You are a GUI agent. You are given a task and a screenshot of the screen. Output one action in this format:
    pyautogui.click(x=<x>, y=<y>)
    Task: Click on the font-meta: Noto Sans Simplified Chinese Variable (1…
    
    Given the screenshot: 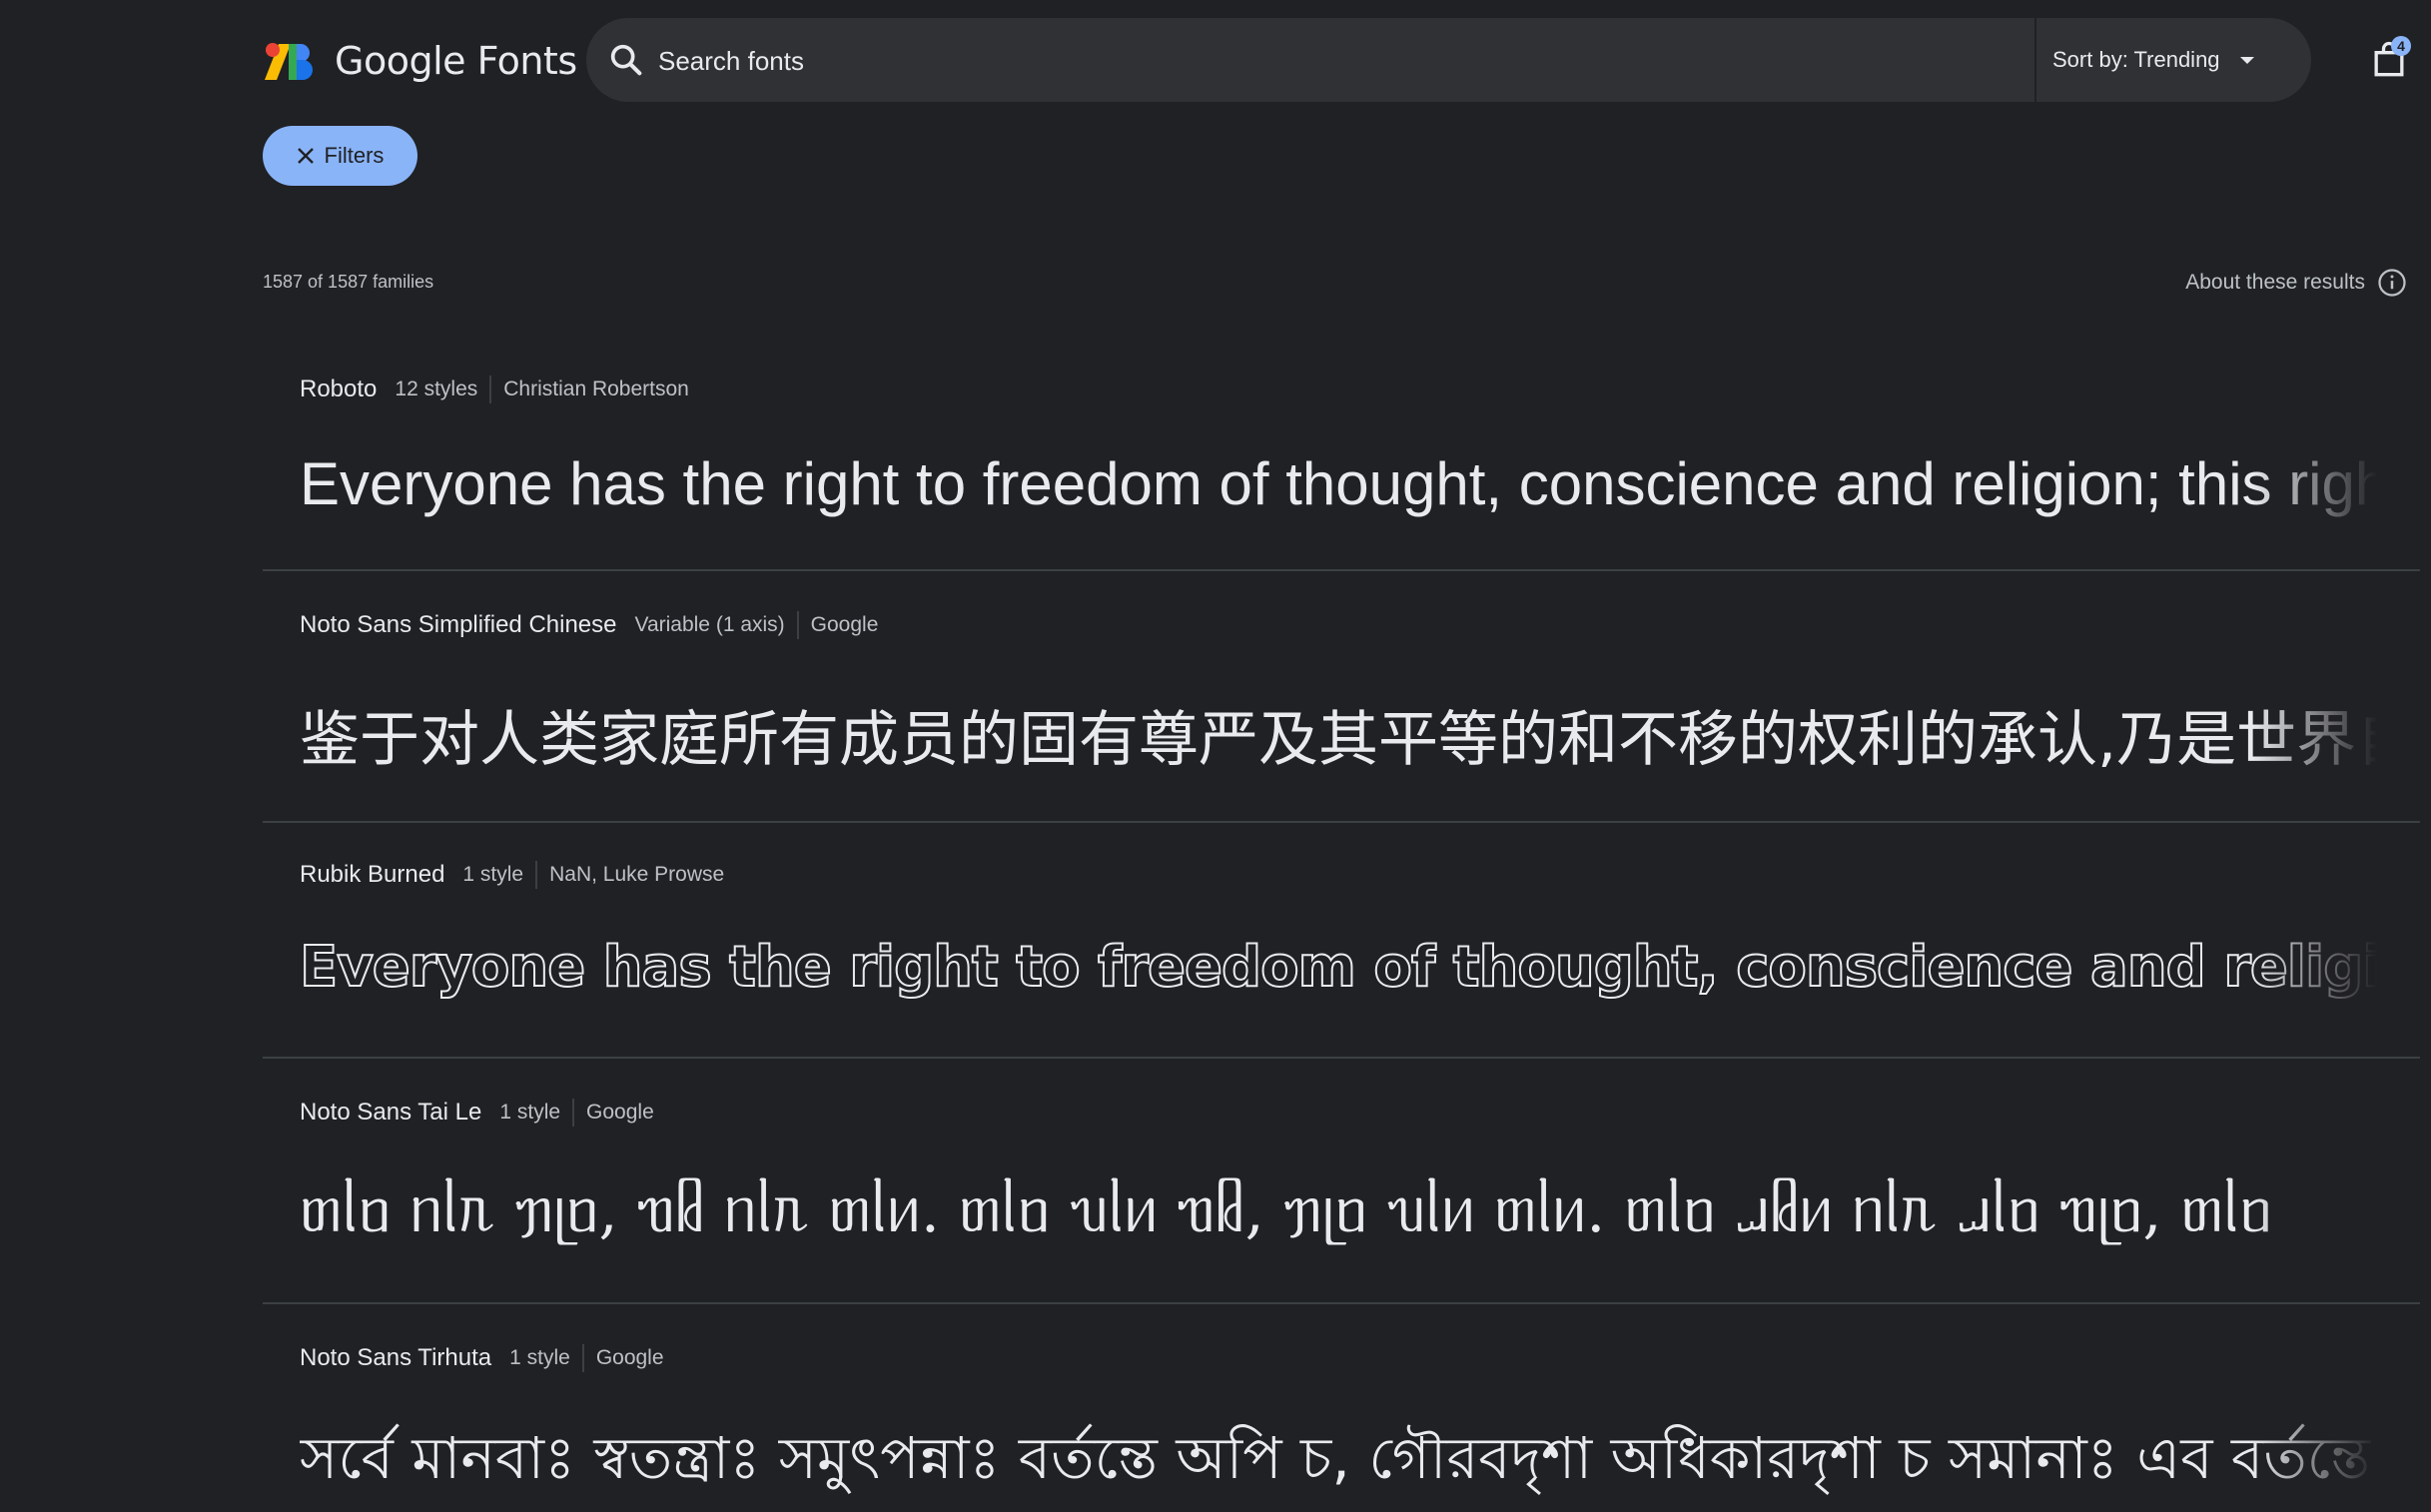 What is the action you would take?
    pyautogui.click(x=589, y=625)
    